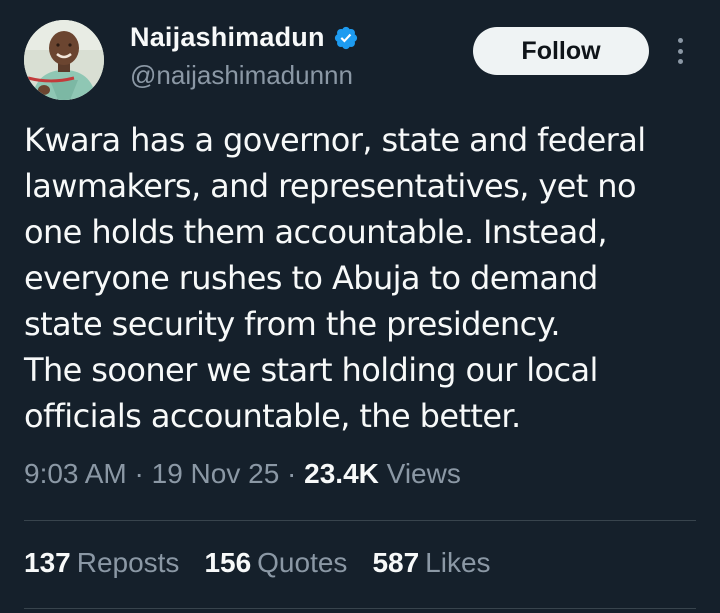 This screenshot has width=720, height=613. I want to click on views-label: Views, so click(423, 473).